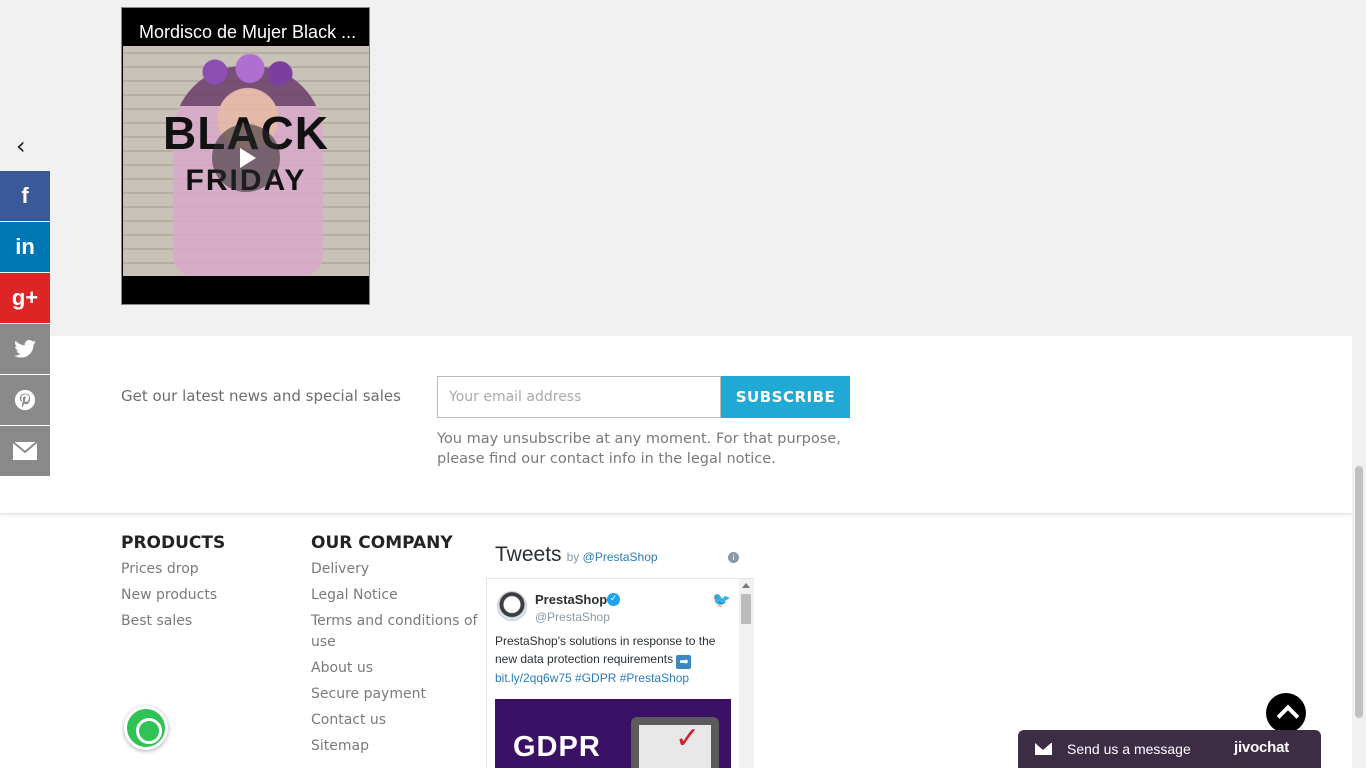 This screenshot has height=768, width=1366. What do you see at coordinates (746, 673) in the screenshot?
I see `timeline-scrollbar` at bounding box center [746, 673].